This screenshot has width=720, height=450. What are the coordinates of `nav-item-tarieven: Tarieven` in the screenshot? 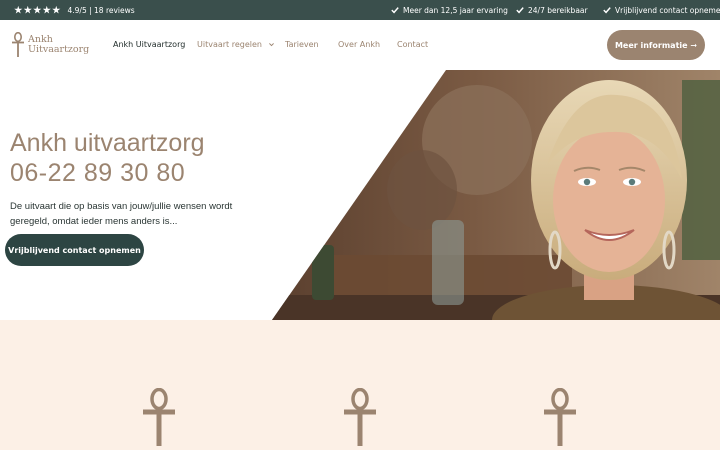 It's located at (302, 44).